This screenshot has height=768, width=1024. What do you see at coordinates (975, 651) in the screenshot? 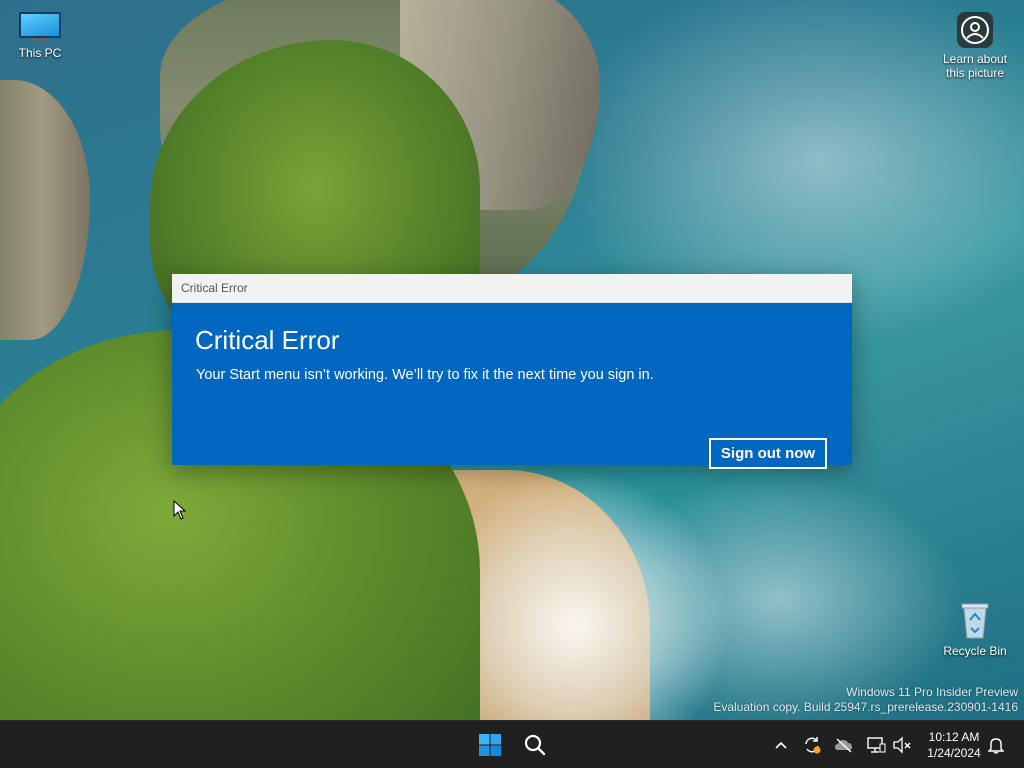
I see `desktop-icon-label: Recycle Bin` at bounding box center [975, 651].